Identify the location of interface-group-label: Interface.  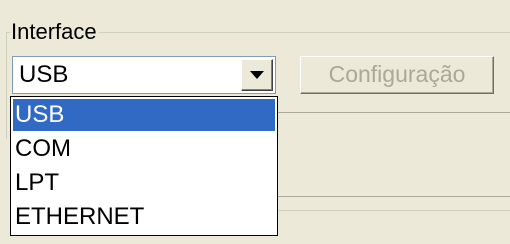
(54, 31).